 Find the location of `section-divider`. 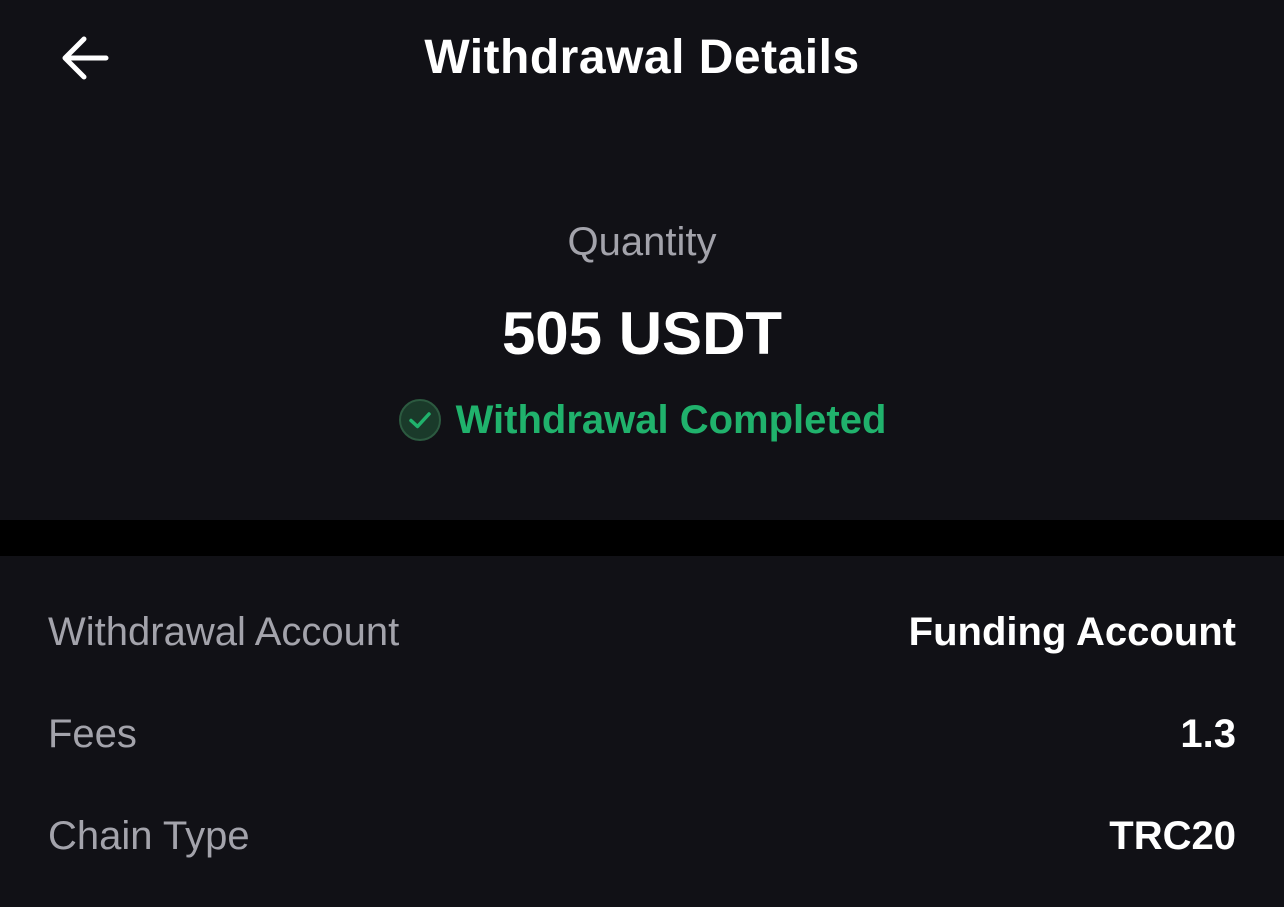

section-divider is located at coordinates (642, 538).